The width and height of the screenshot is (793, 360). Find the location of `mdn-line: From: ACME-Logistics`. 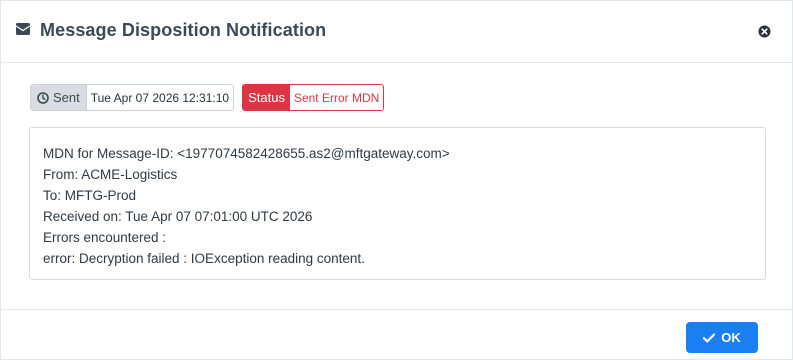

mdn-line: From: ACME-Logistics is located at coordinates (110, 174).